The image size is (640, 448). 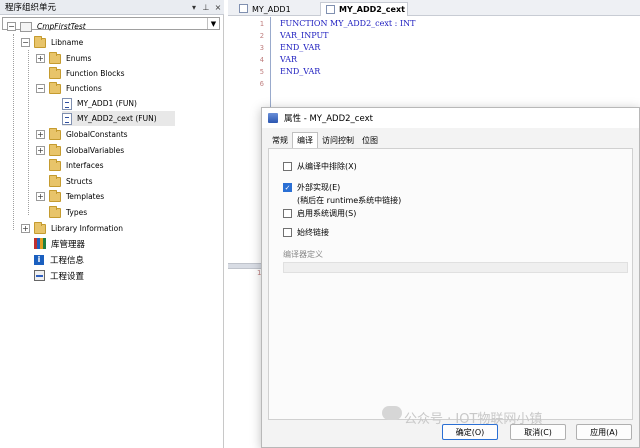 What do you see at coordinates (112, 7) in the screenshot?
I see `pou-panel-header: 程序组织单元 ▾ ⊥ ×` at bounding box center [112, 7].